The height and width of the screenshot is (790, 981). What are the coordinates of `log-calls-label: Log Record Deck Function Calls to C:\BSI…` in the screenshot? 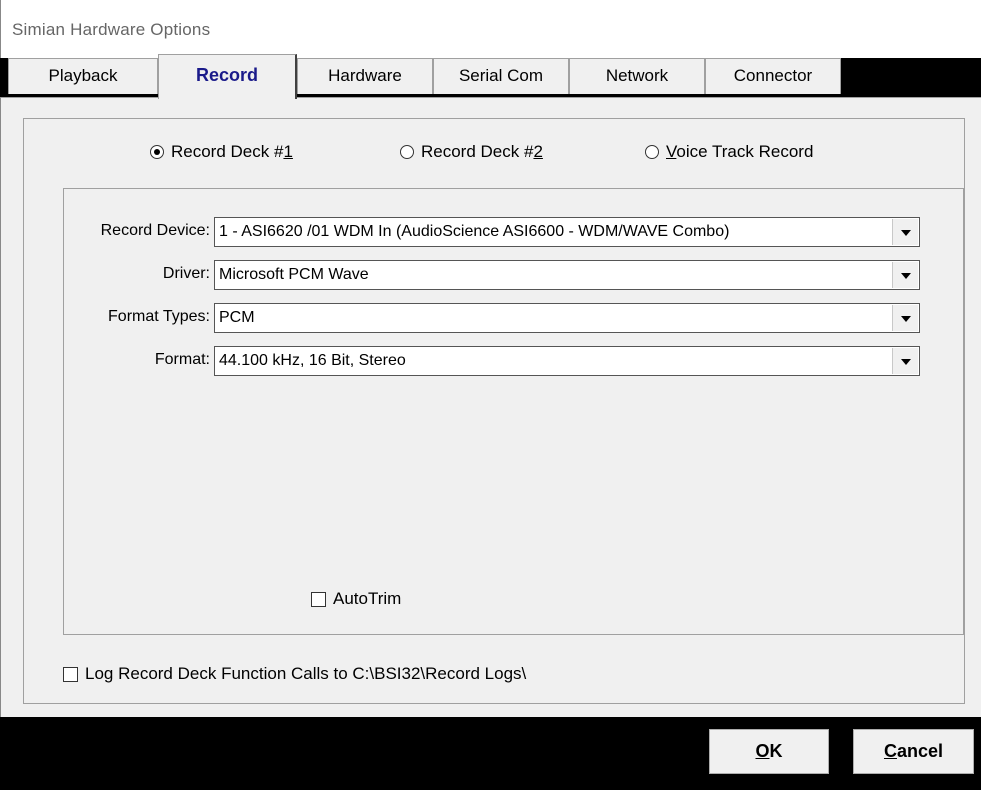 It's located at (306, 673).